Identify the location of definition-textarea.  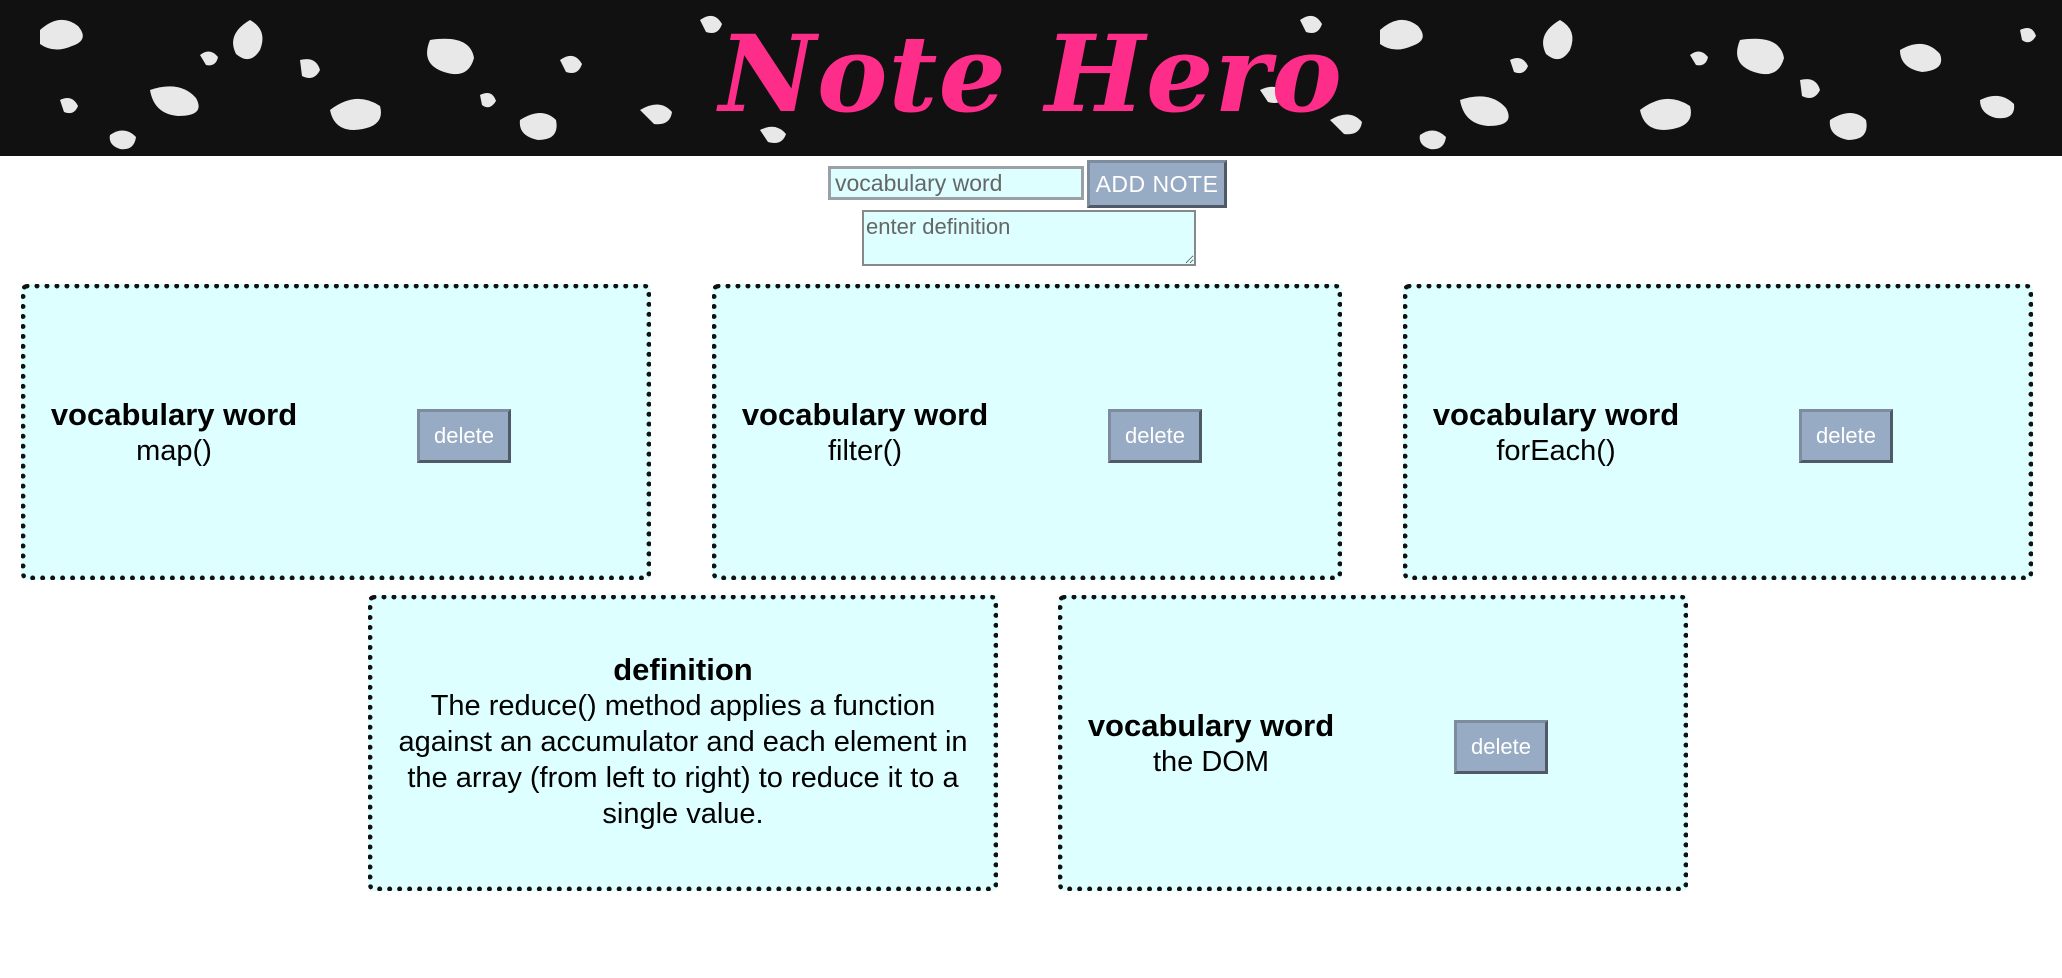
(1029, 238).